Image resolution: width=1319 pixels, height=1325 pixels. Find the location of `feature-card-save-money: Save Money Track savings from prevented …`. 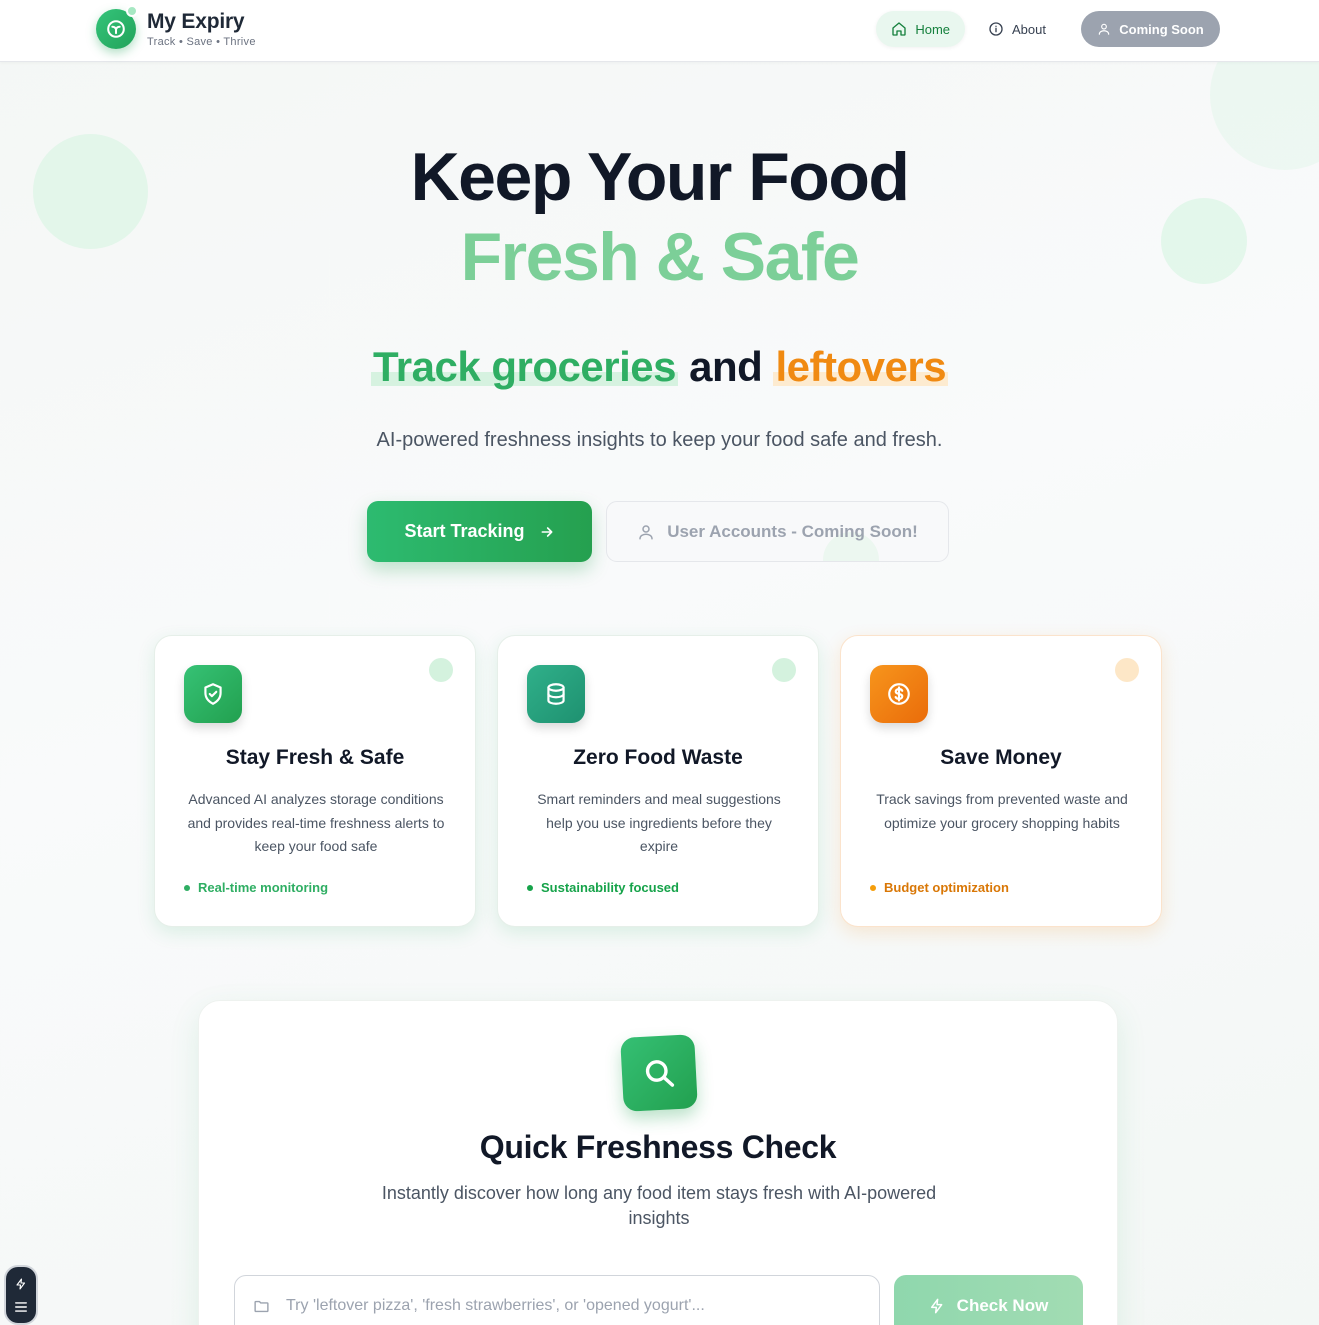

feature-card-save-money: Save Money Track savings from prevented … is located at coordinates (1001, 781).